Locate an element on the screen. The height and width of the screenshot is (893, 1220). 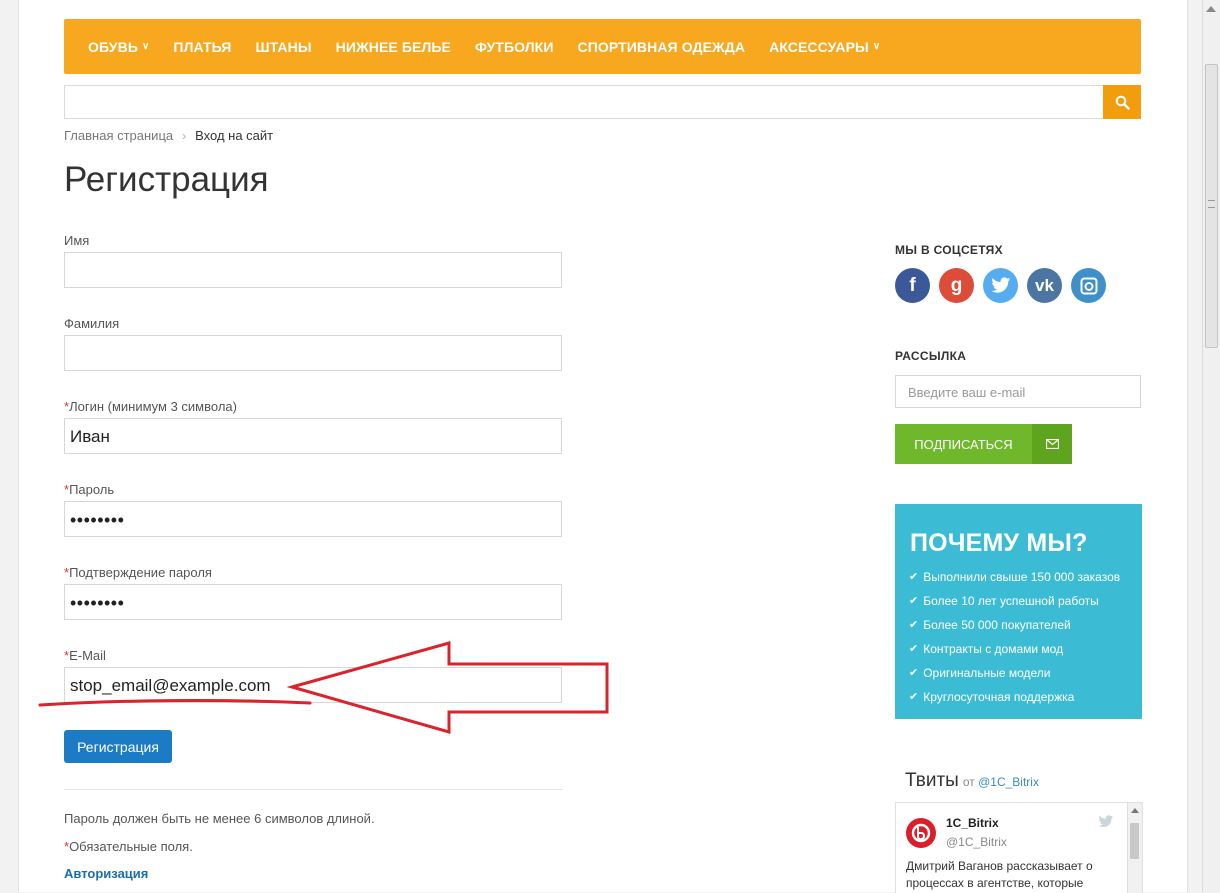
nav-item-dresses: ПЛАТЬЯ is located at coordinates (202, 47).